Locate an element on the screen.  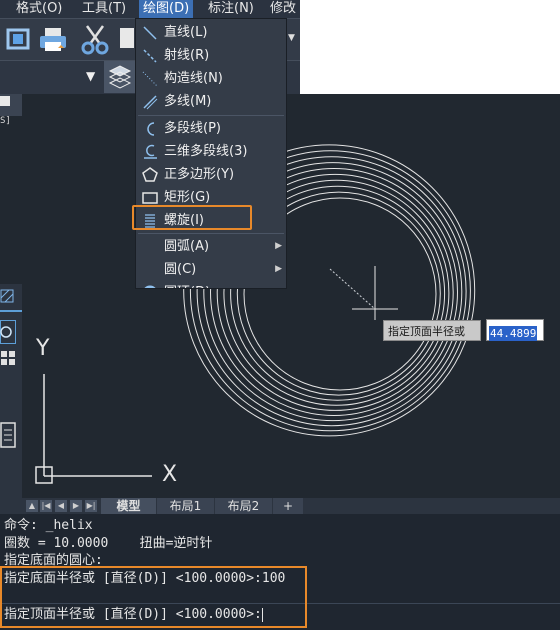
tab-scroll-up-button: ▲ is located at coordinates (32, 506).